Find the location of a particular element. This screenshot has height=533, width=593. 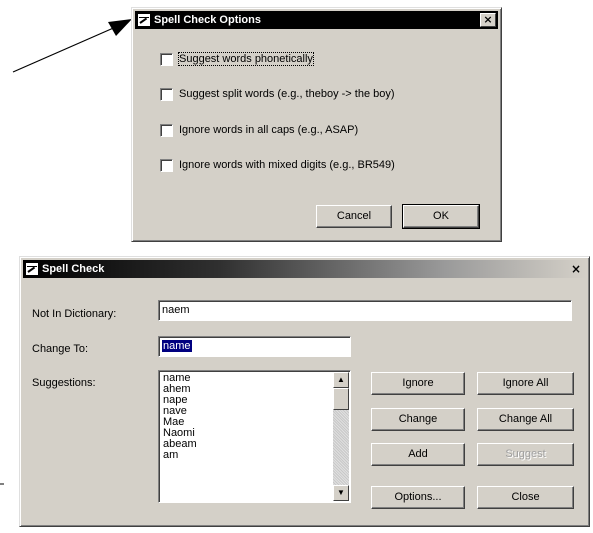

phonetic-checkbox-label: Suggest words phonetically is located at coordinates (246, 59).